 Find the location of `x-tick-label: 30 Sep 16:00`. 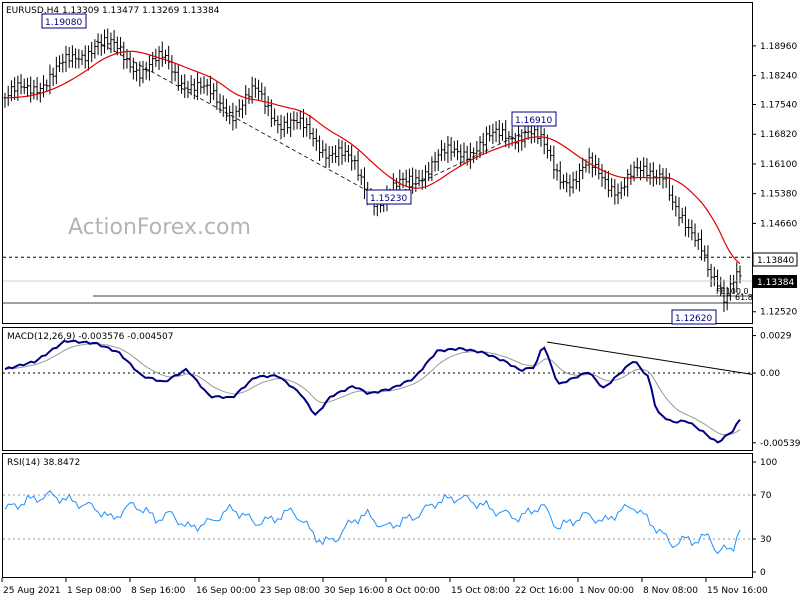

x-tick-label: 30 Sep 16:00 is located at coordinates (354, 591).